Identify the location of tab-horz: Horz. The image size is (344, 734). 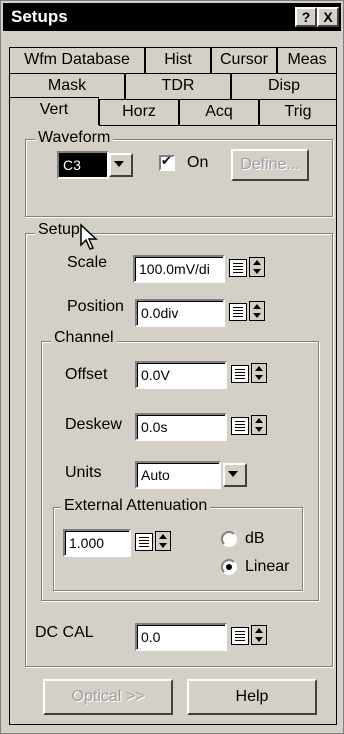
(139, 112).